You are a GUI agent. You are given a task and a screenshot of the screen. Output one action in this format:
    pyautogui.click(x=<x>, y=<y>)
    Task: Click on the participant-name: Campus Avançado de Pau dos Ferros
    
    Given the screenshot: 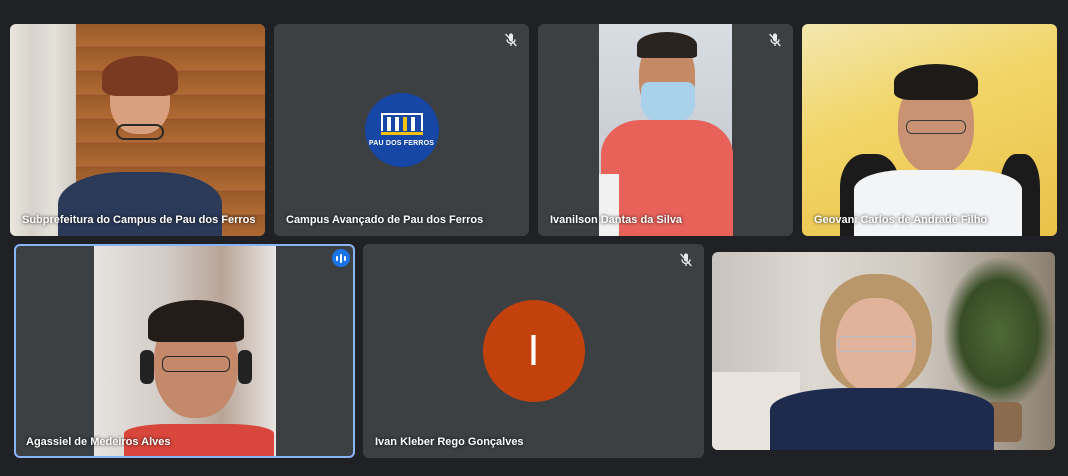 What is the action you would take?
    pyautogui.click(x=385, y=220)
    